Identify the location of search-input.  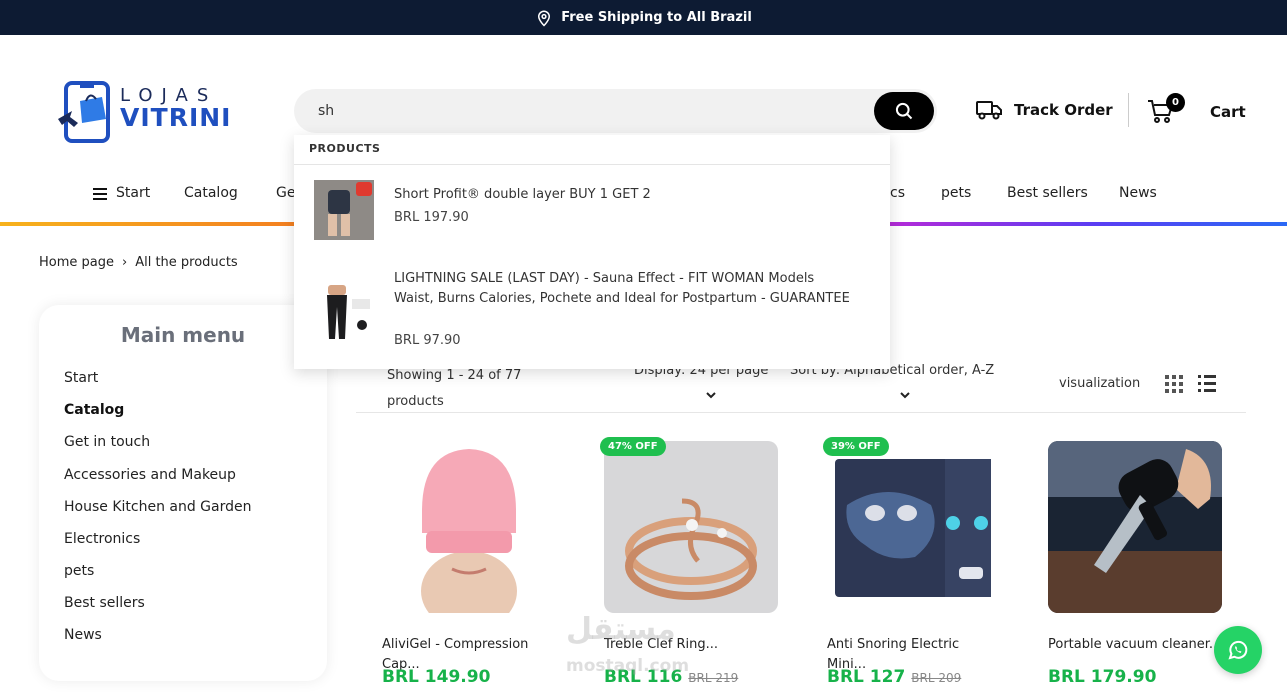
(588, 111).